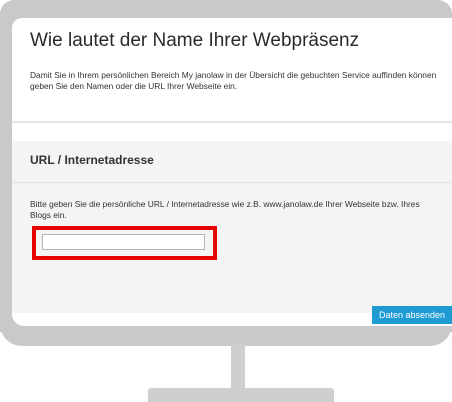 The height and width of the screenshot is (402, 452). Describe the element at coordinates (124, 243) in the screenshot. I see `input-highlight-box` at that location.